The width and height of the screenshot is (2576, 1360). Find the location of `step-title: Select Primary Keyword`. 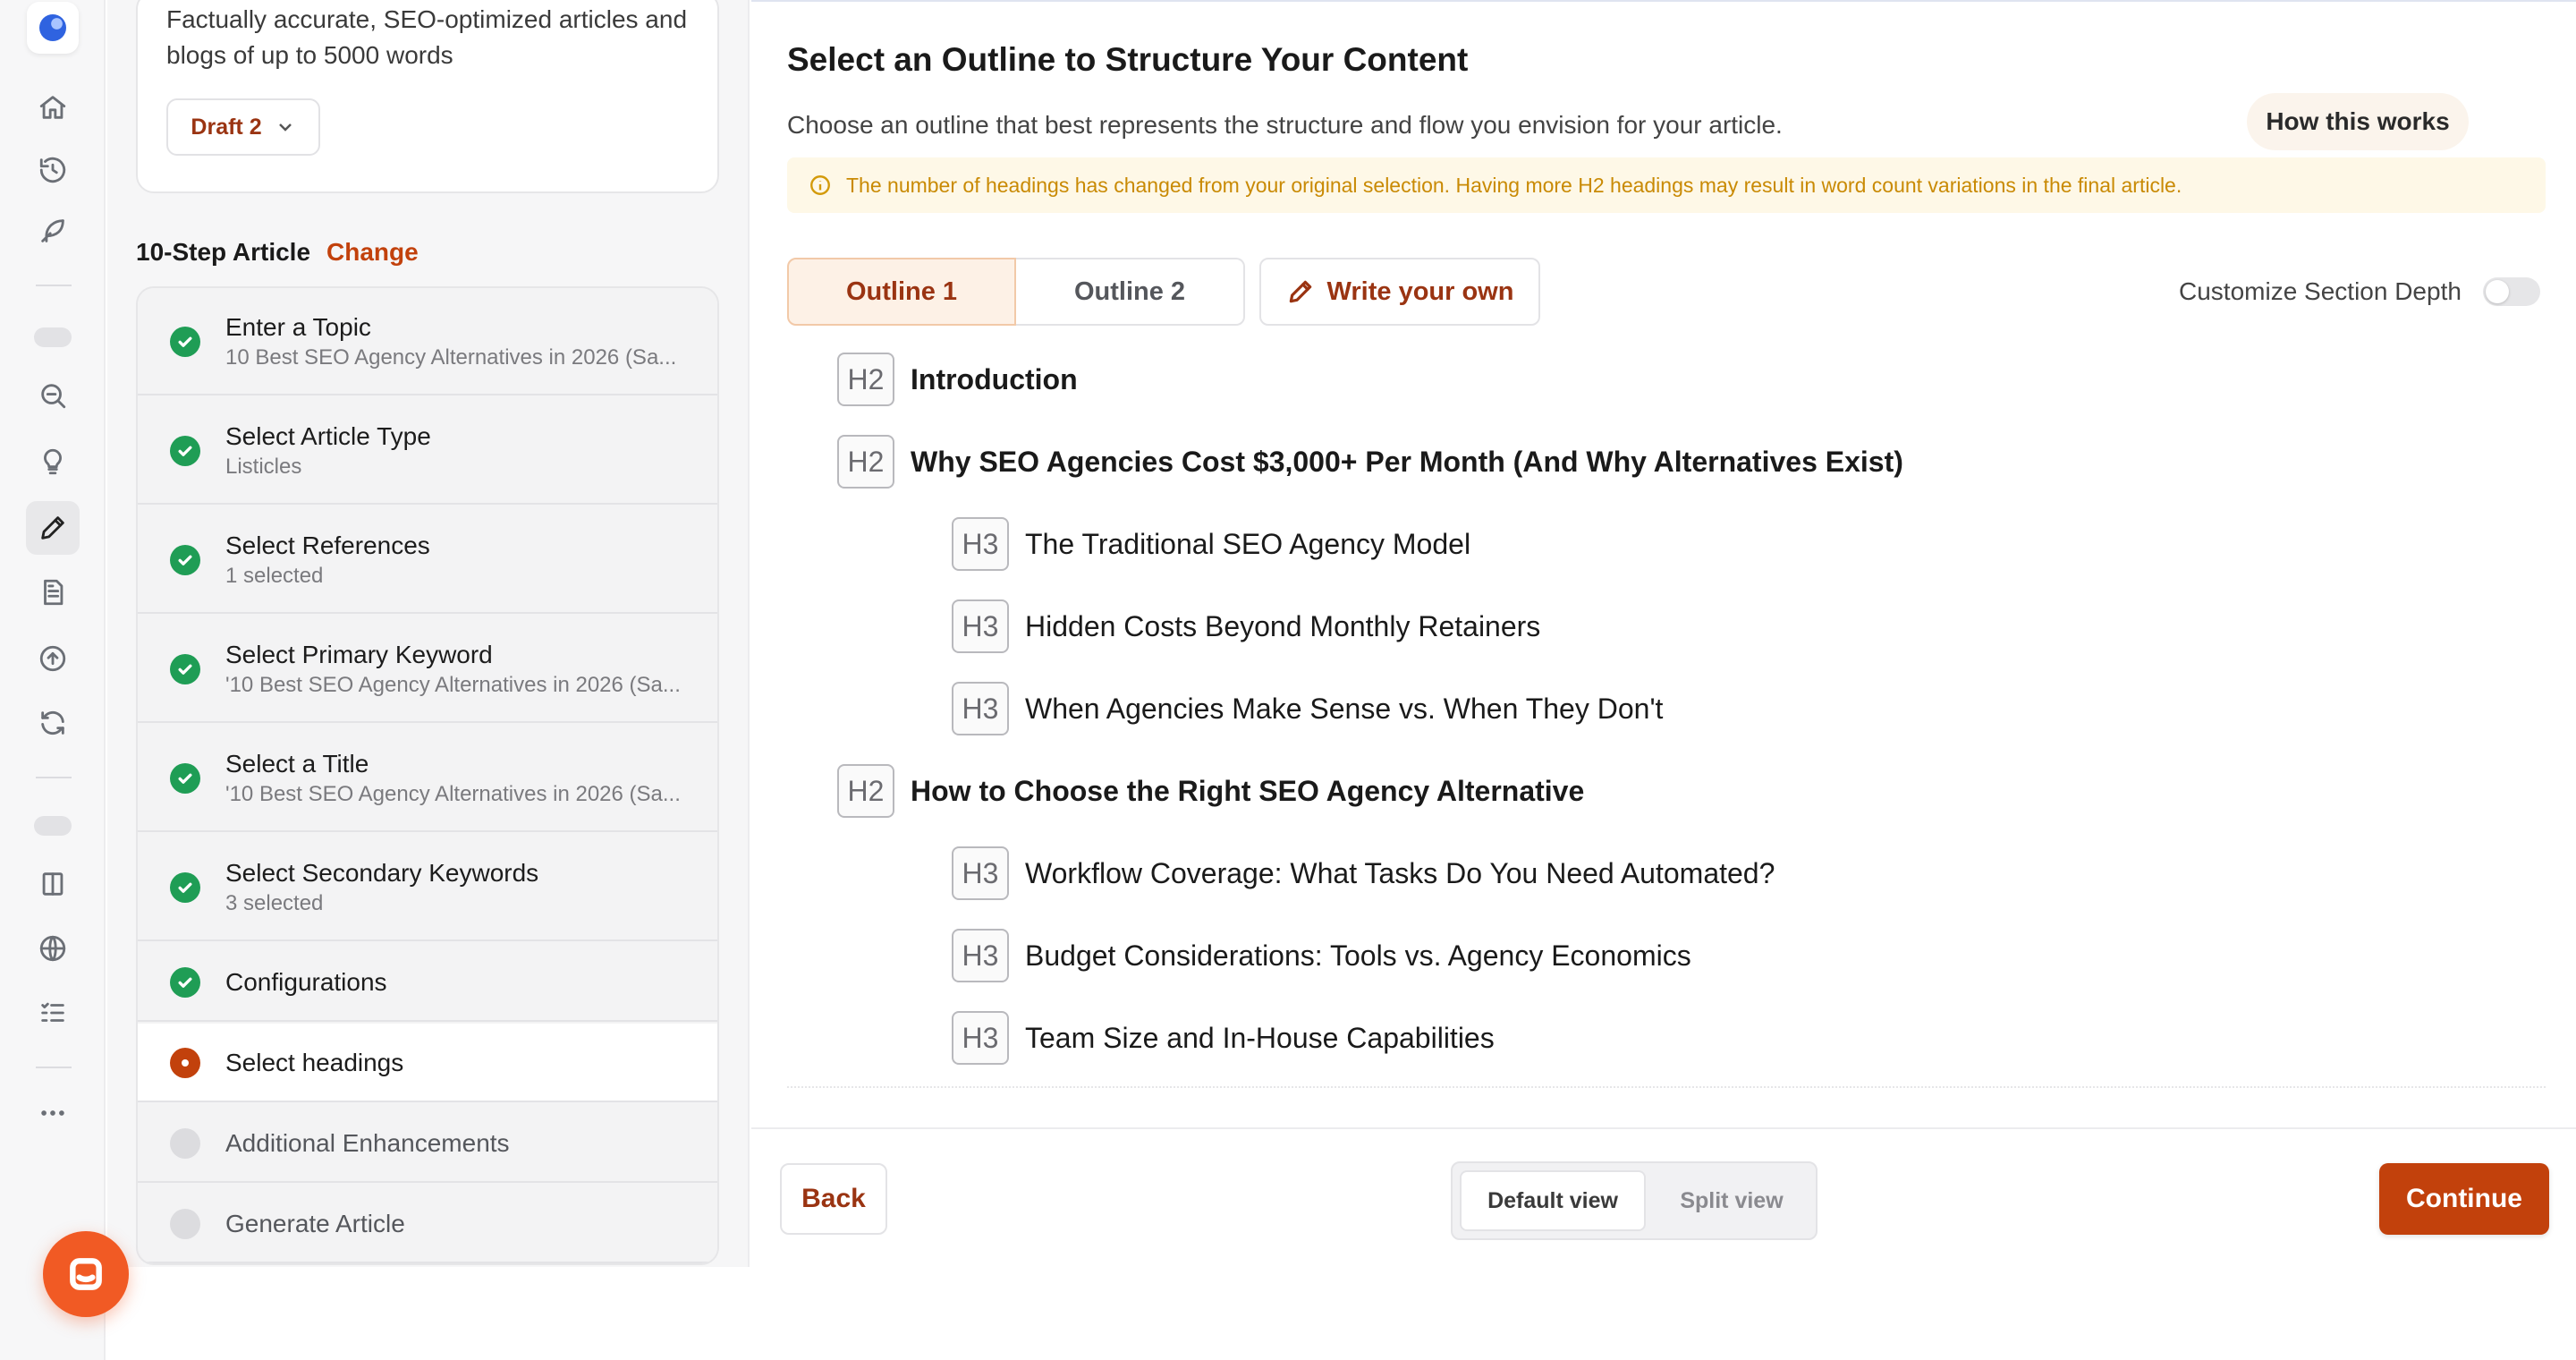

step-title: Select Primary Keyword is located at coordinates (359, 654).